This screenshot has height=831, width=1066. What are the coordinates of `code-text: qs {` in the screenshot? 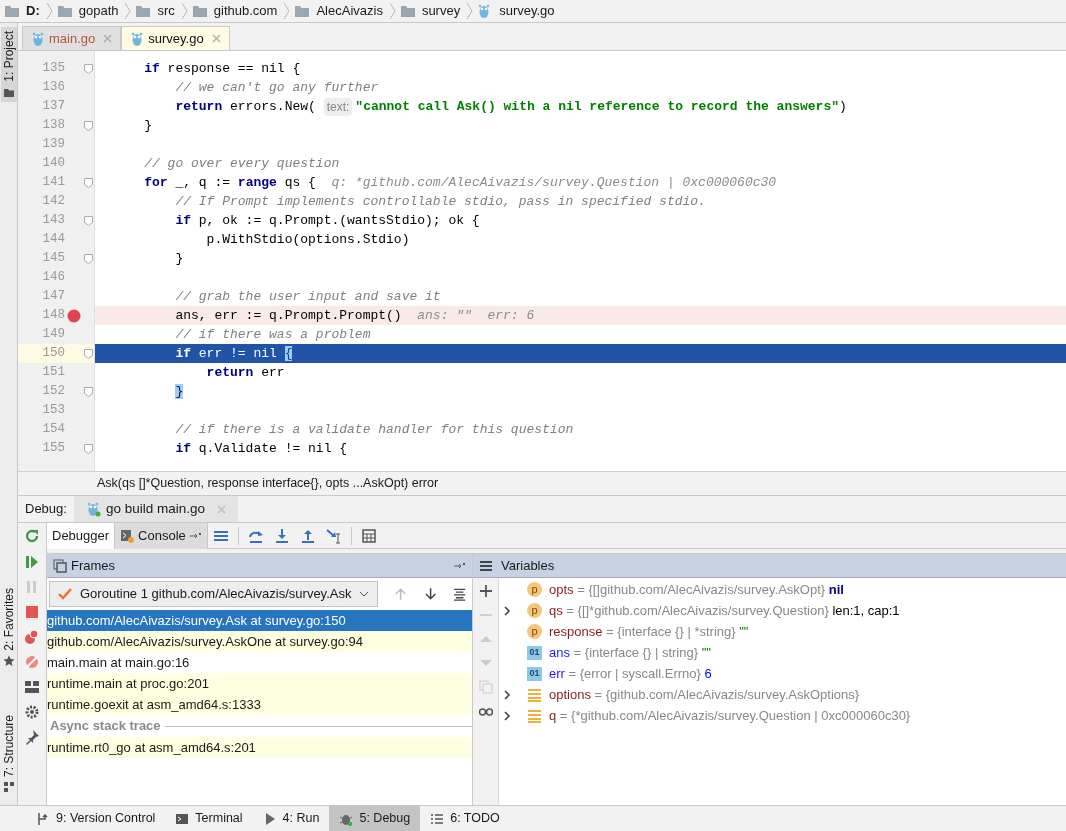 It's located at (300, 182).